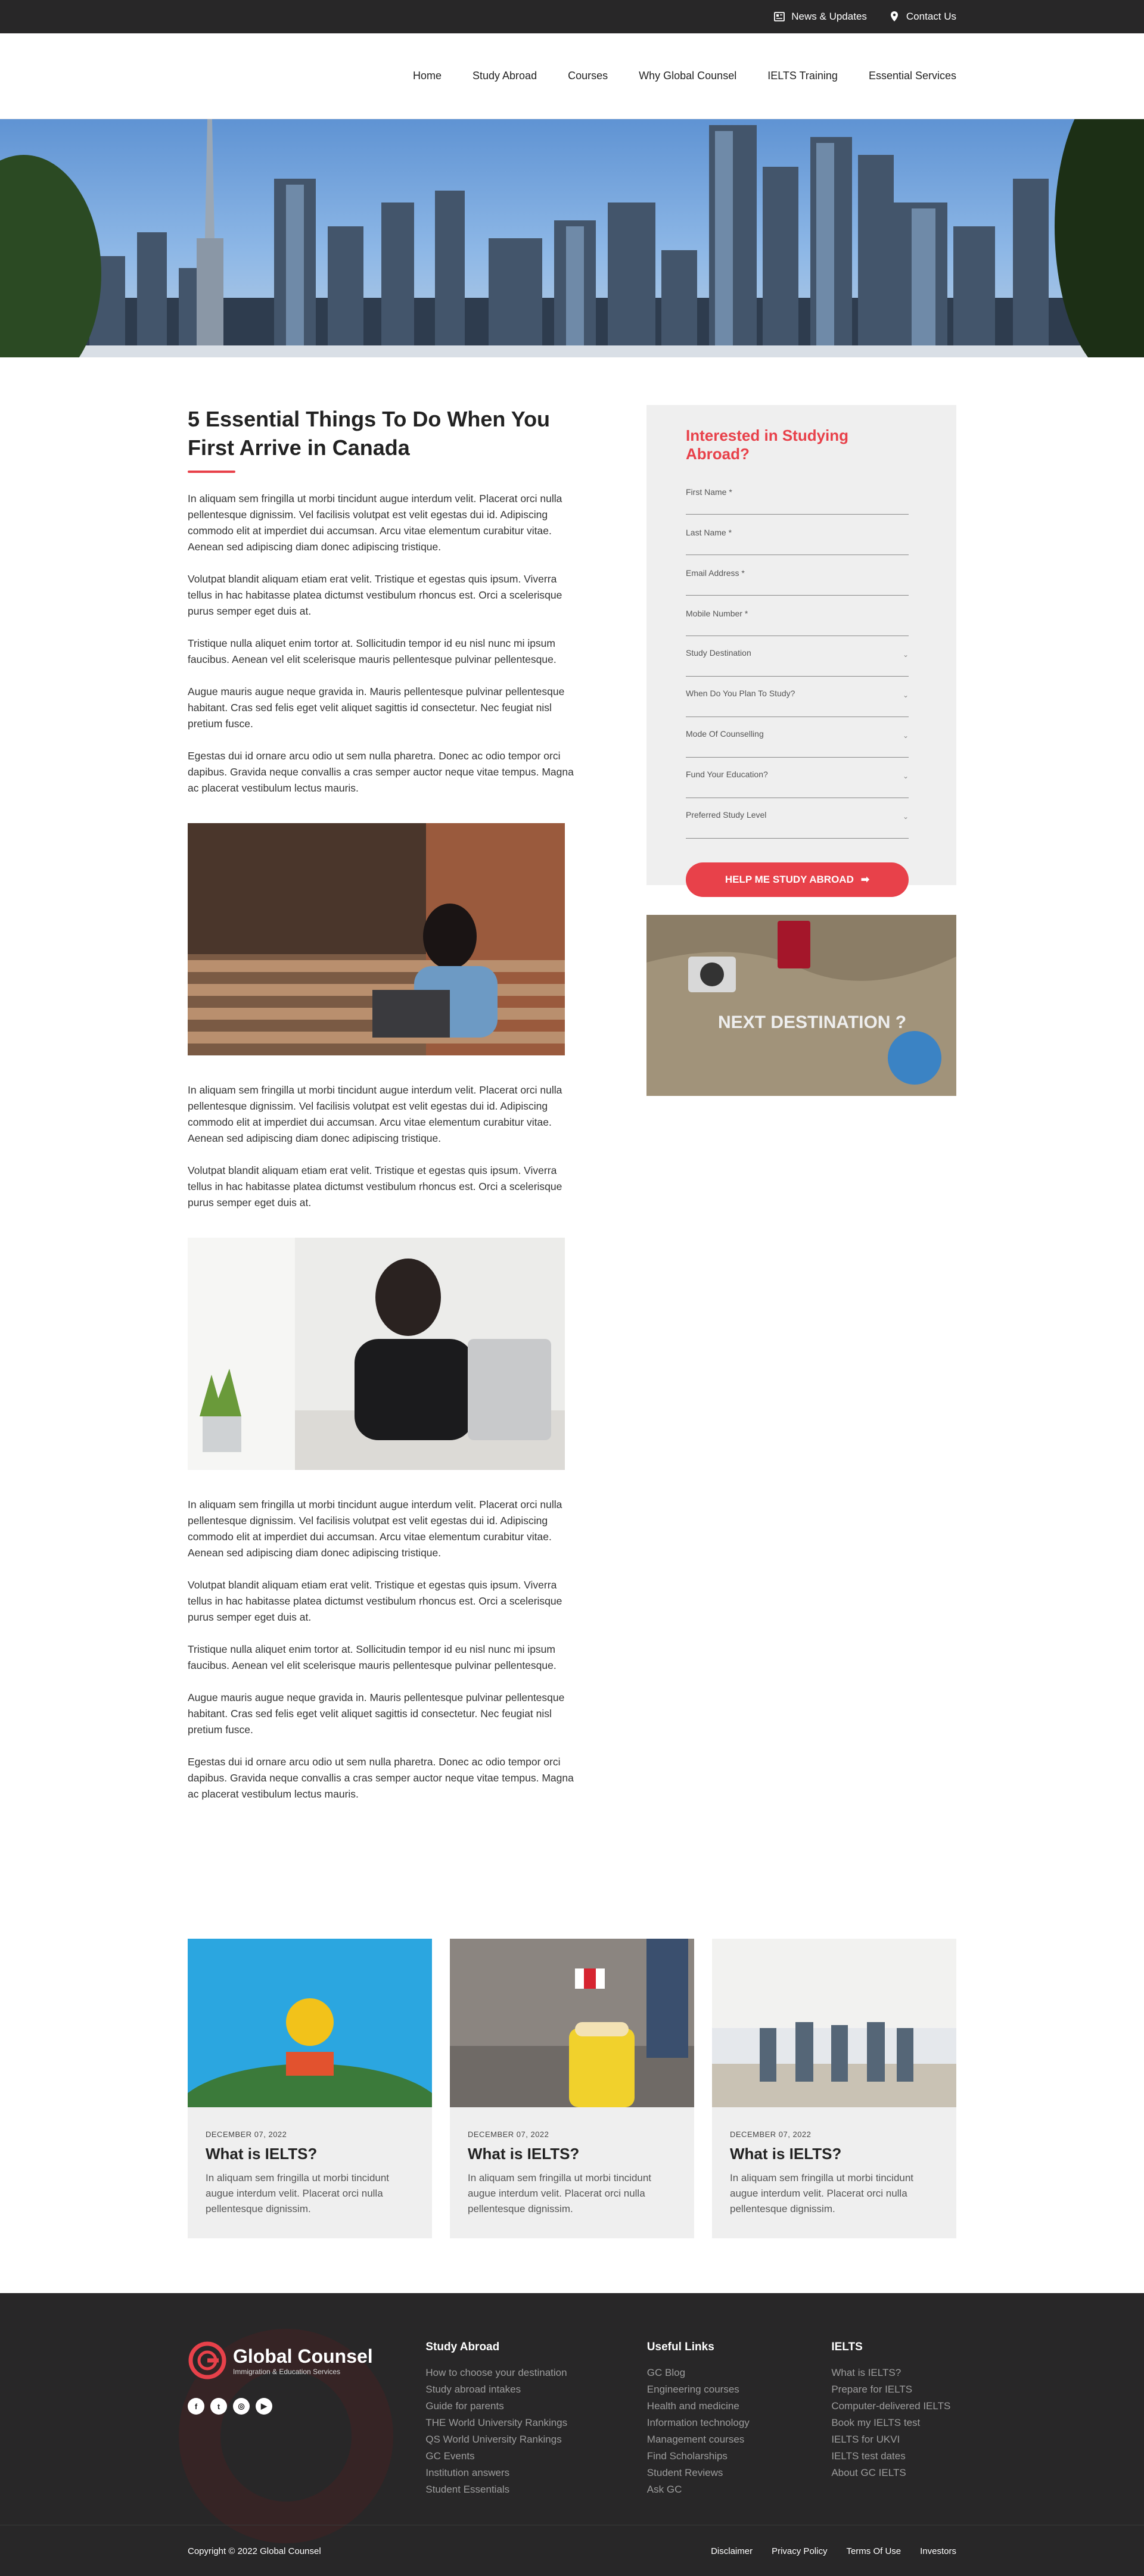 This screenshot has height=2576, width=1144. I want to click on footer-link: Management courses, so click(739, 2439).